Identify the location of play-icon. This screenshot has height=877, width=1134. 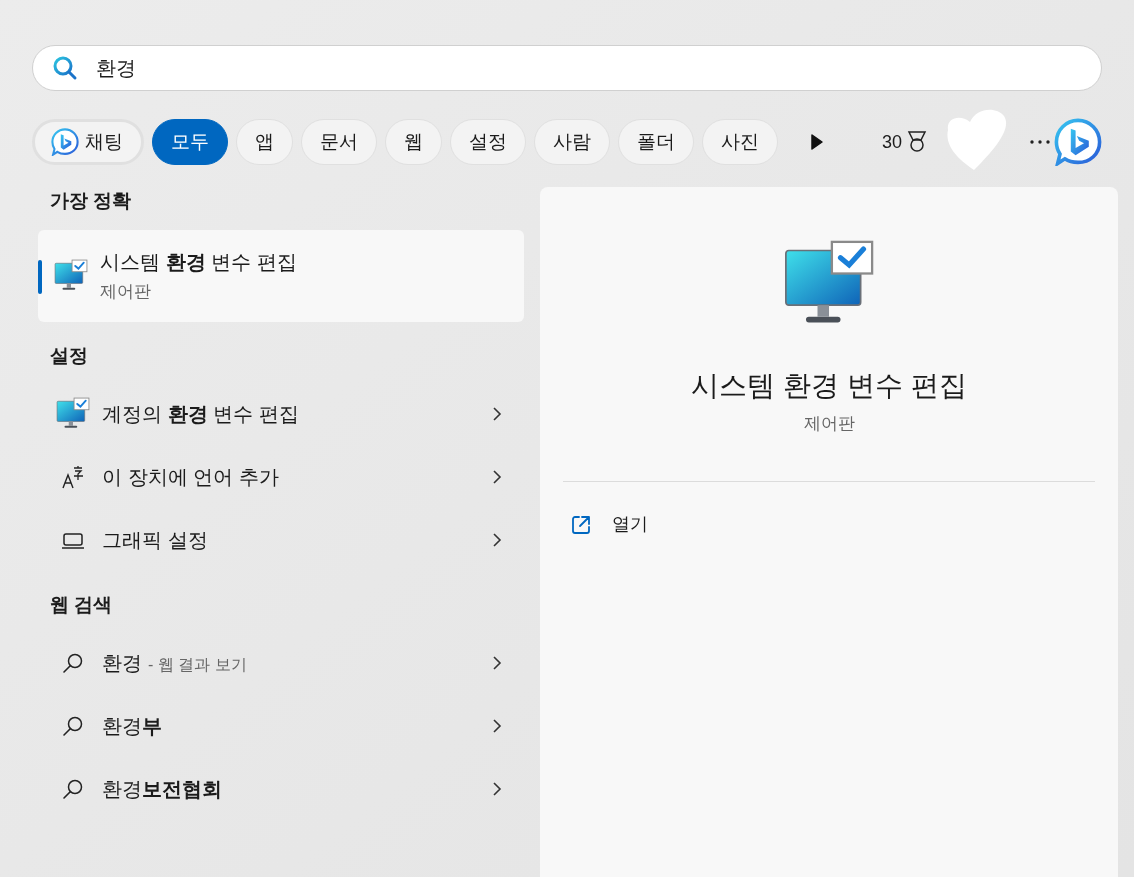
(817, 142).